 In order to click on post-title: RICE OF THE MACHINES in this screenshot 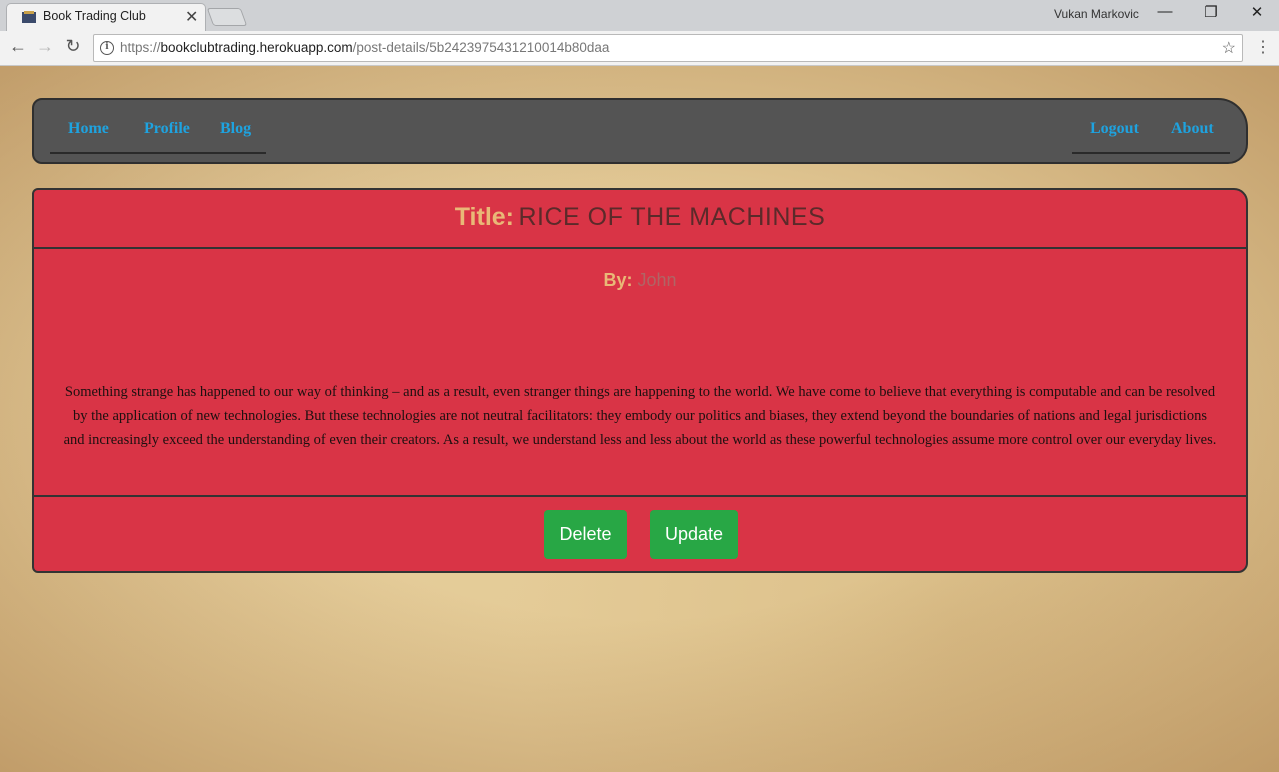, I will do `click(672, 217)`.